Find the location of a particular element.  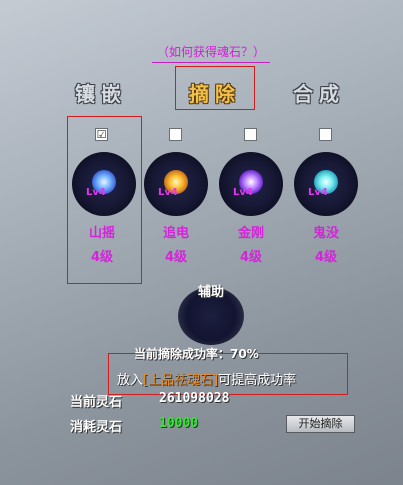

gem-name: 山摇 is located at coordinates (101, 233).